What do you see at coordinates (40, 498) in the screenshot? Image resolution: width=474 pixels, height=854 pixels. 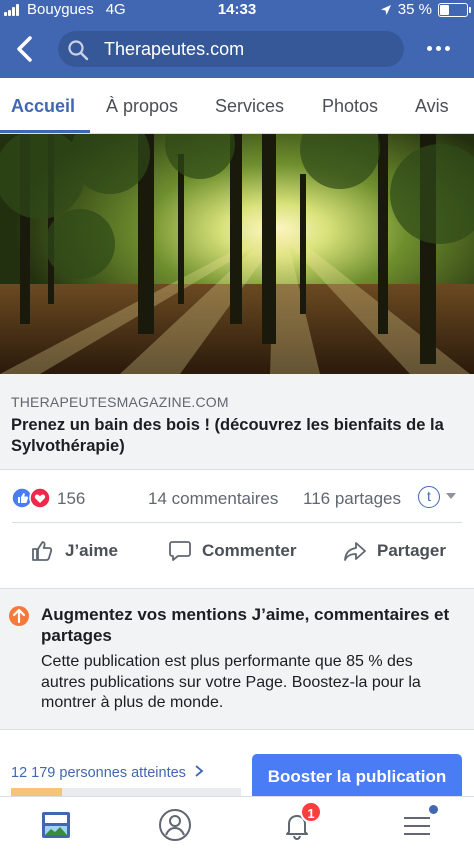 I see `love-reaction-icon` at bounding box center [40, 498].